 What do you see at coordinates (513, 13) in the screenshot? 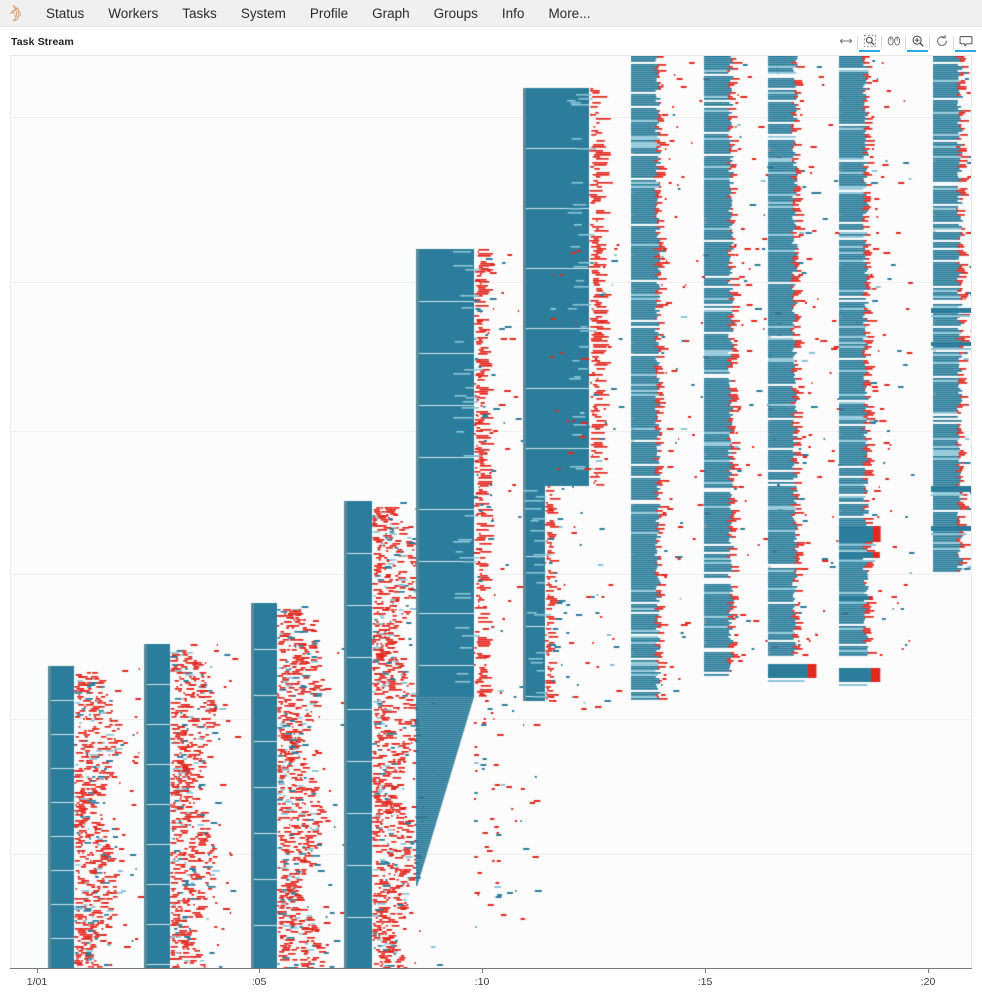
I see `nav-item-info: Info` at bounding box center [513, 13].